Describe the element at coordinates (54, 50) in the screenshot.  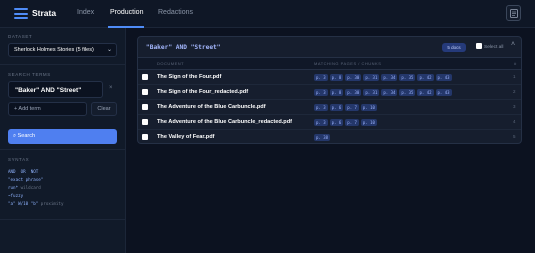
I see `dataset-value: Sherlock Holmes Stories (5 files)` at that location.